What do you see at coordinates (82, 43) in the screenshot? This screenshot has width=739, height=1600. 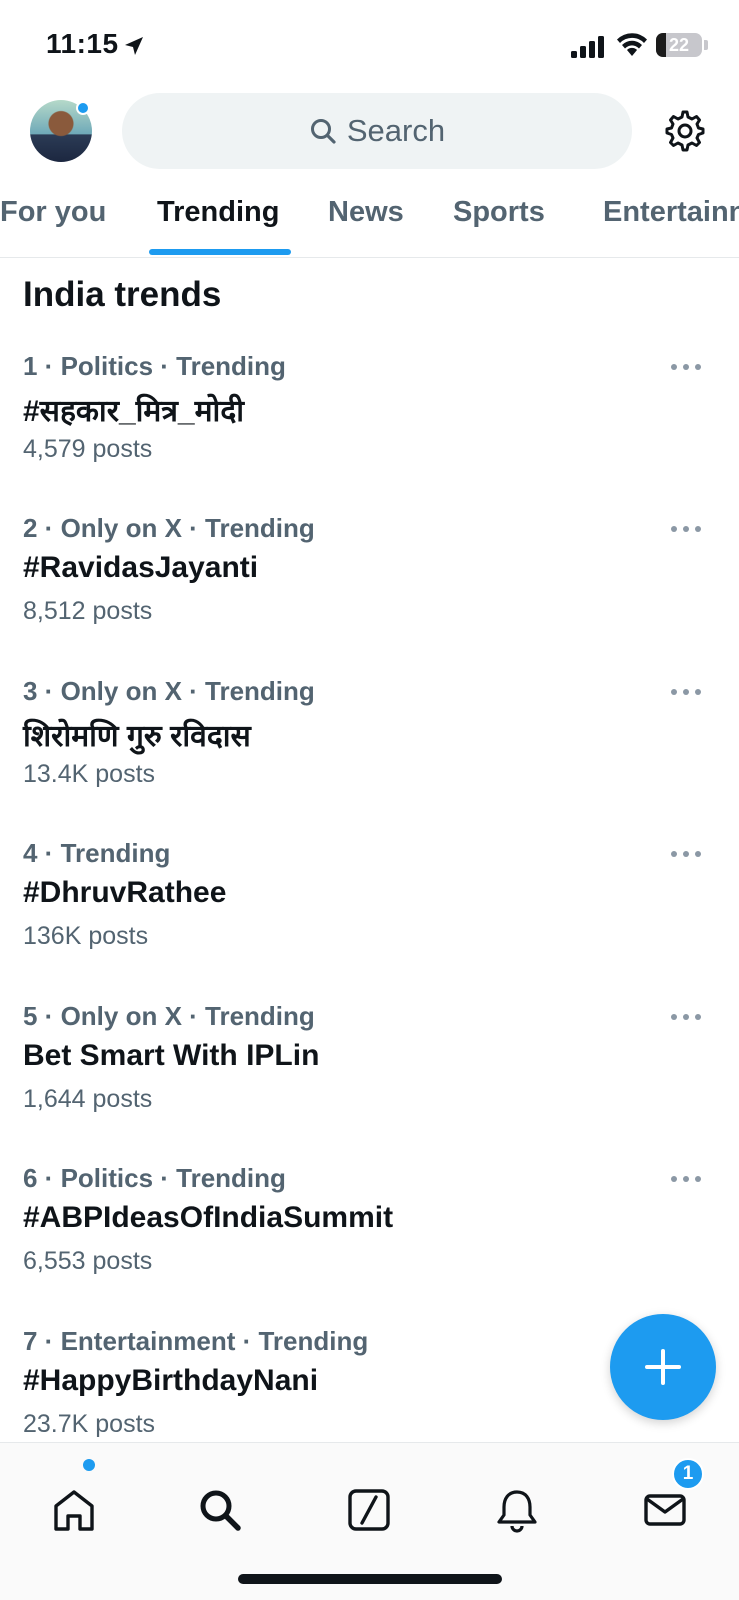 I see `status-time: 11:15` at bounding box center [82, 43].